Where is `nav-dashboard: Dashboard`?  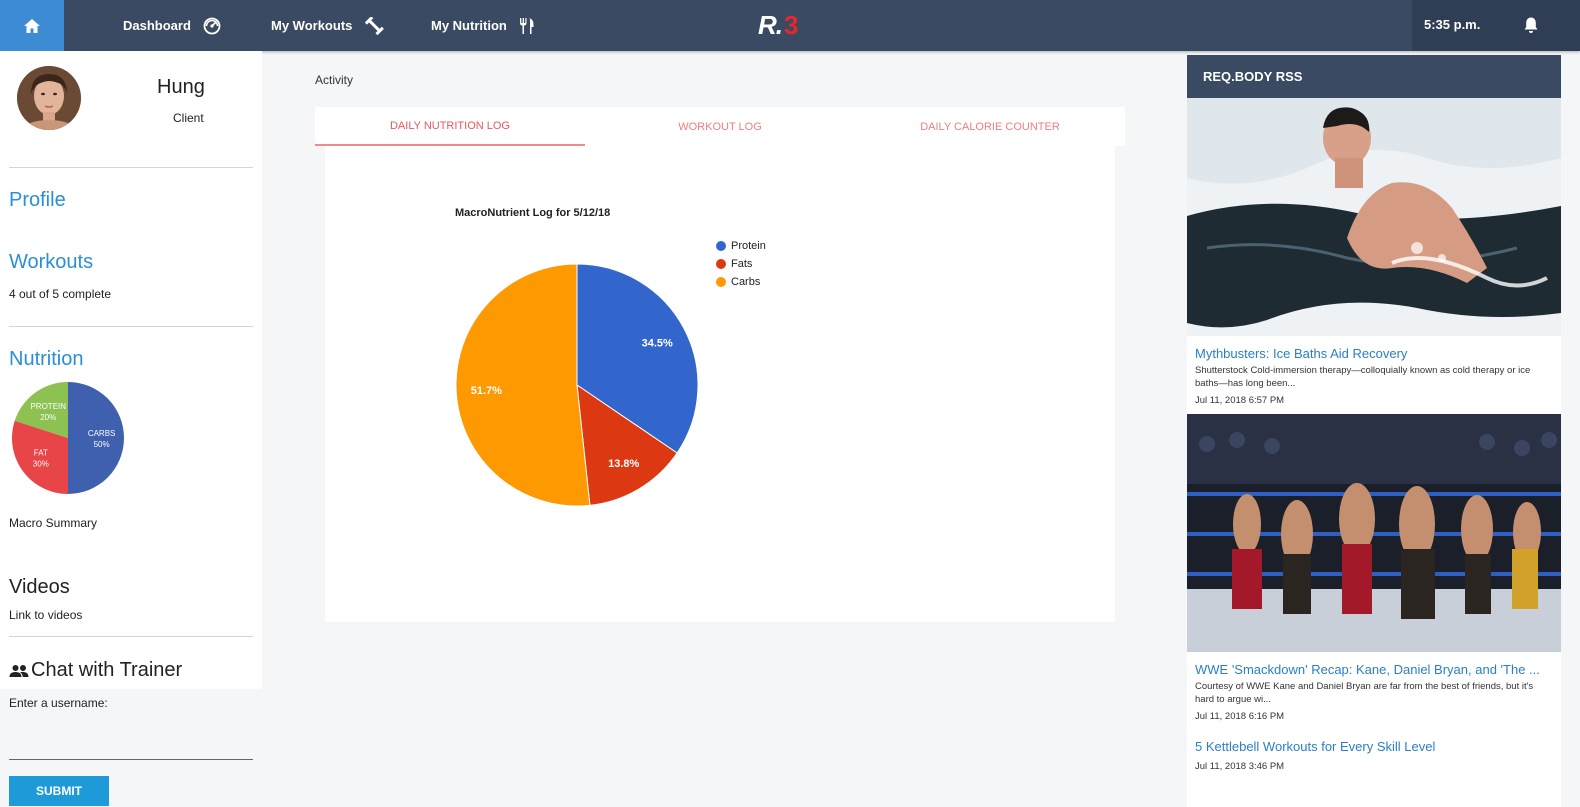 nav-dashboard: Dashboard is located at coordinates (172, 25).